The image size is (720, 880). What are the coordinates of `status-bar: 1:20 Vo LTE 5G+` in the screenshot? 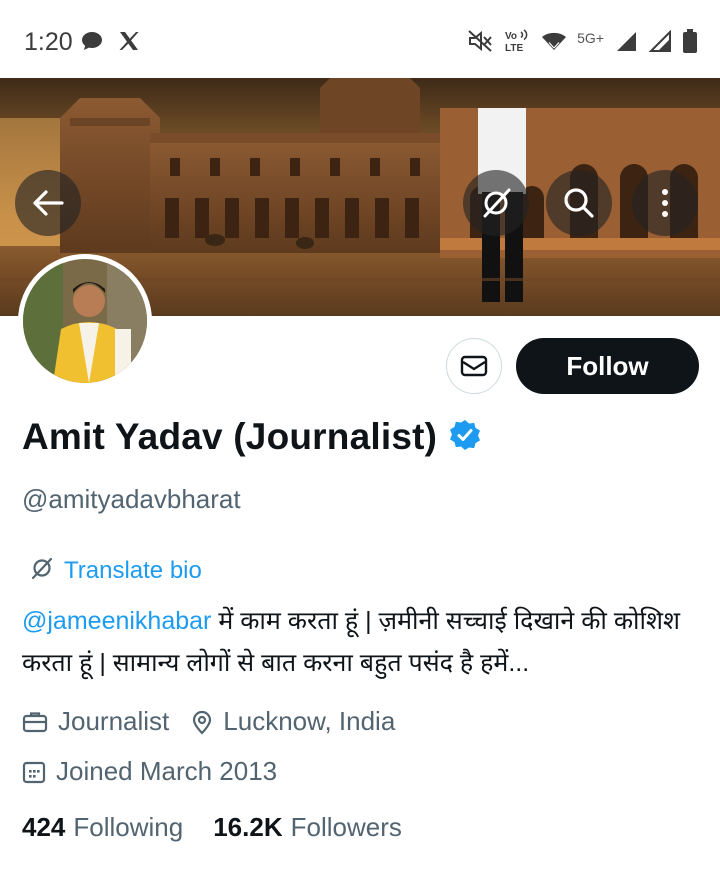 It's located at (360, 39).